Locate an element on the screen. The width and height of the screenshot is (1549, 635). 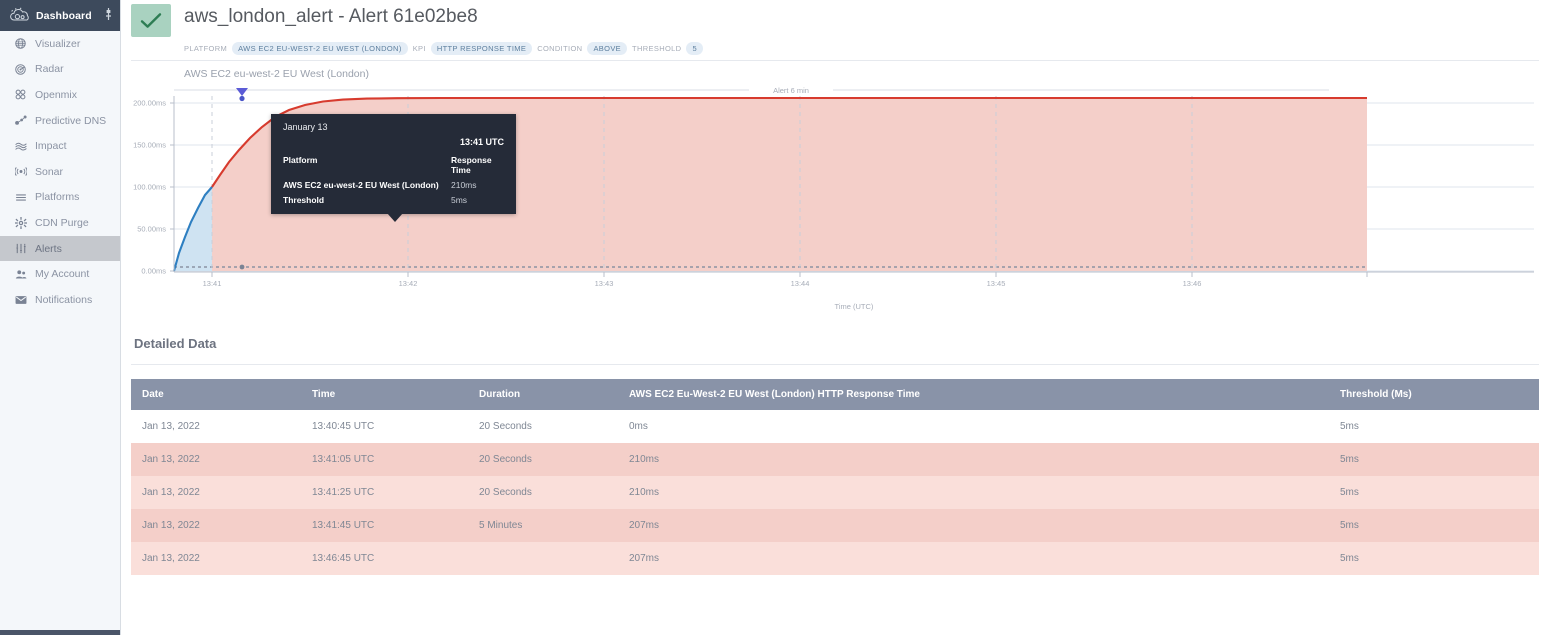
pin-icon is located at coordinates (108, 15).